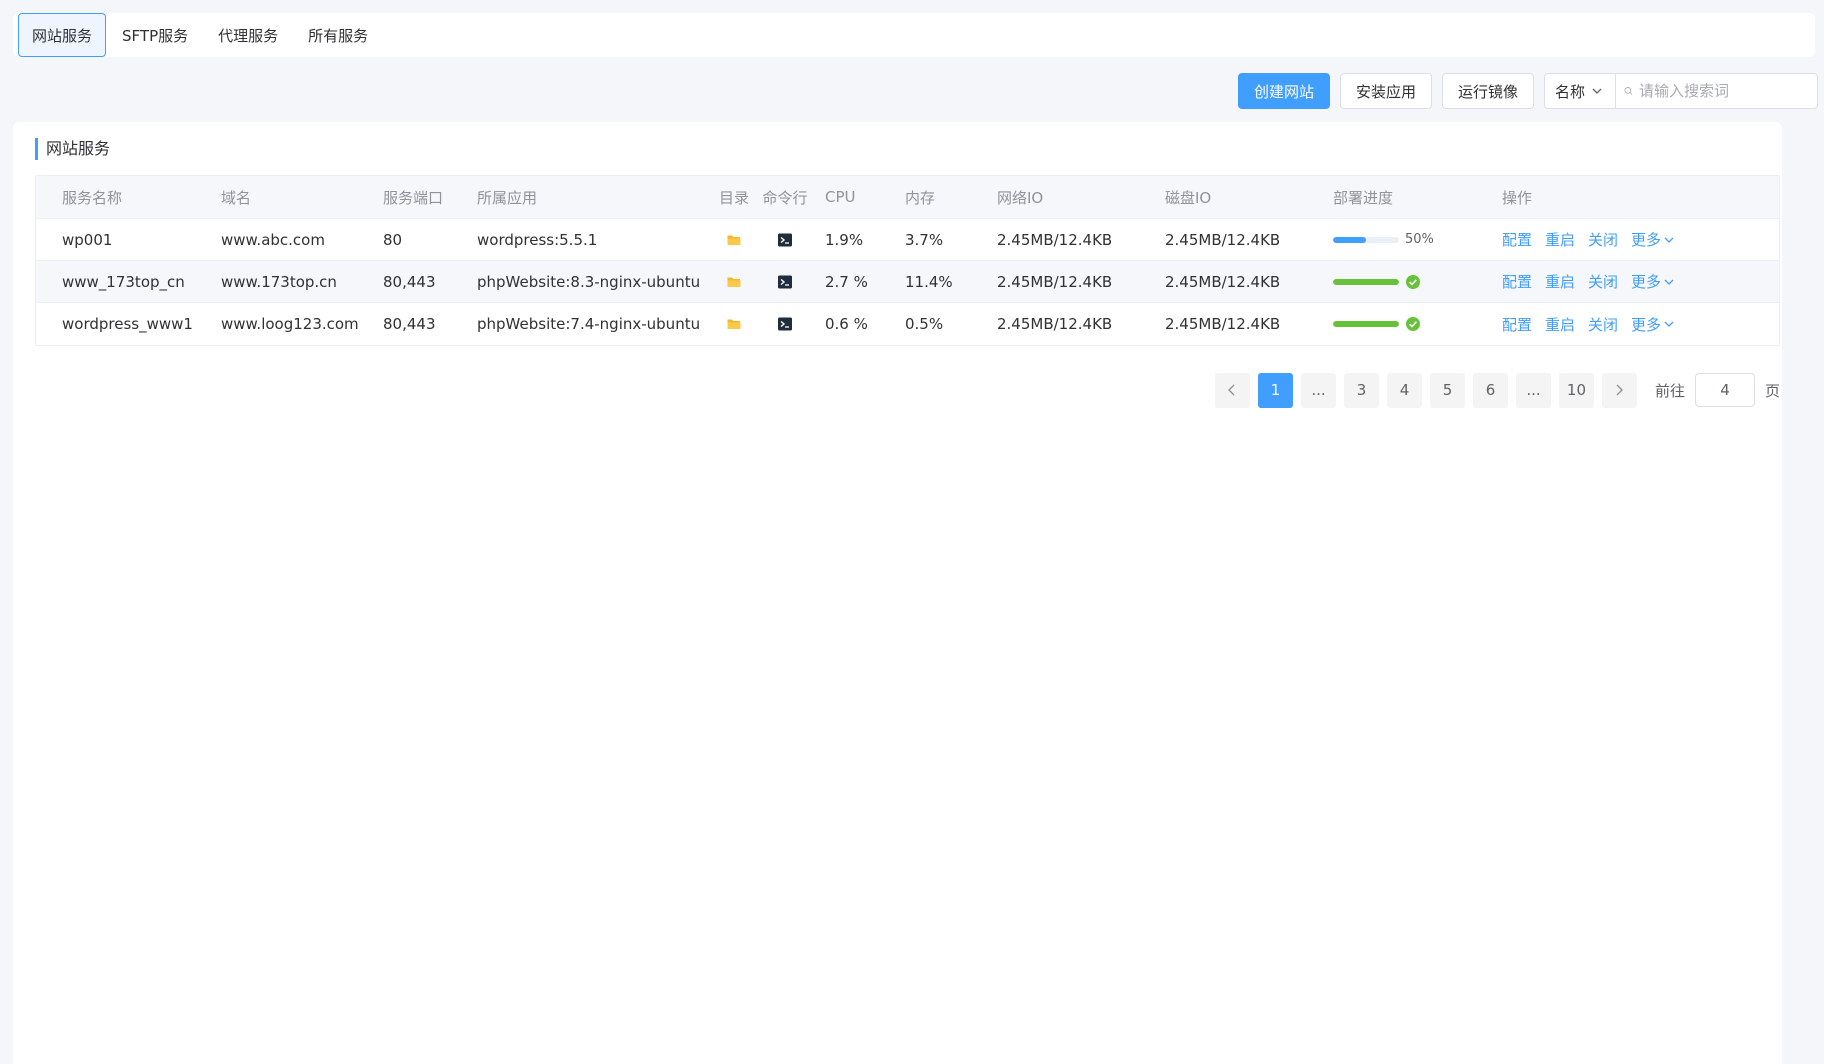 Image resolution: width=1824 pixels, height=1064 pixels. I want to click on cell-domain: www.abc.com, so click(273, 239).